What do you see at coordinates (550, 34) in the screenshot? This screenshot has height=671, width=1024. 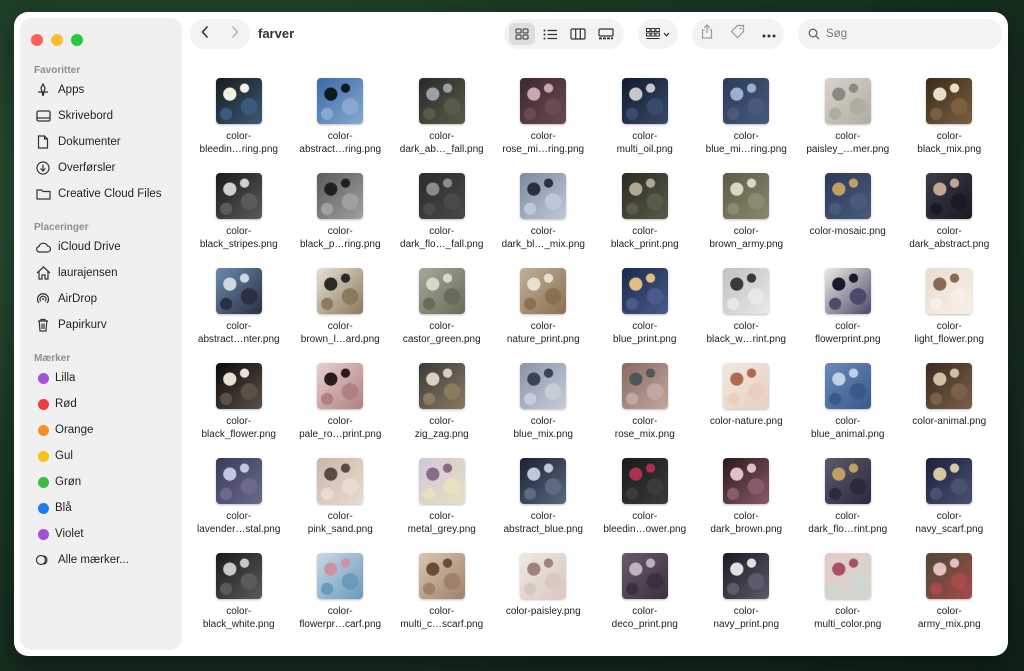 I see `list-view-button` at bounding box center [550, 34].